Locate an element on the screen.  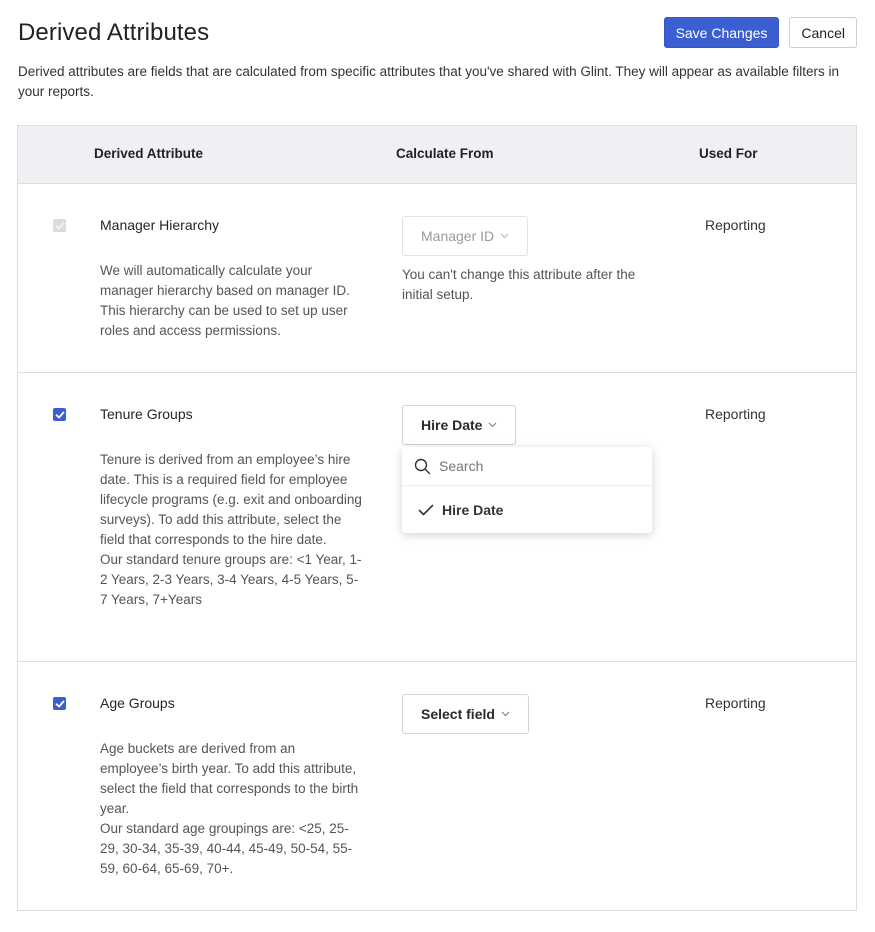
manager-id-select: Manager ID is located at coordinates (465, 236).